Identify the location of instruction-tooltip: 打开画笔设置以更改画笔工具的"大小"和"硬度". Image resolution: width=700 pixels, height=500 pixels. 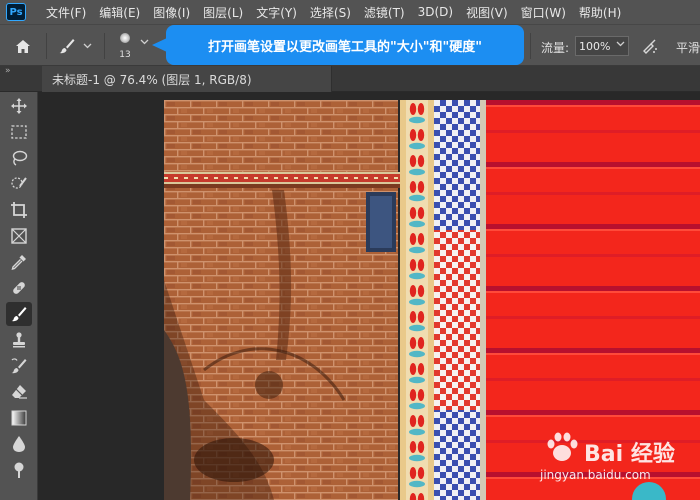
(345, 45).